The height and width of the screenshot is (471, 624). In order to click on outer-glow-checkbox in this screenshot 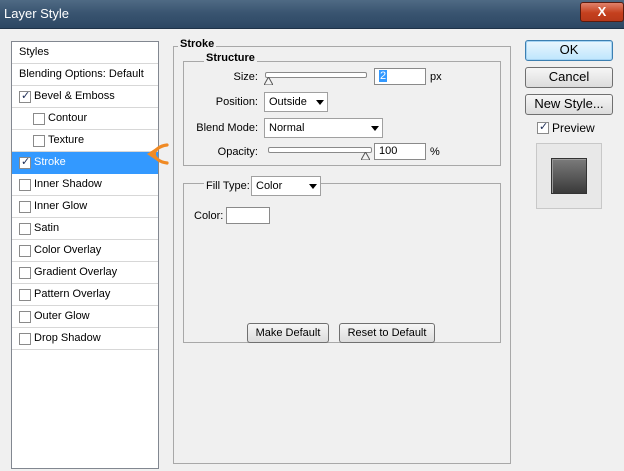, I will do `click(25, 317)`.